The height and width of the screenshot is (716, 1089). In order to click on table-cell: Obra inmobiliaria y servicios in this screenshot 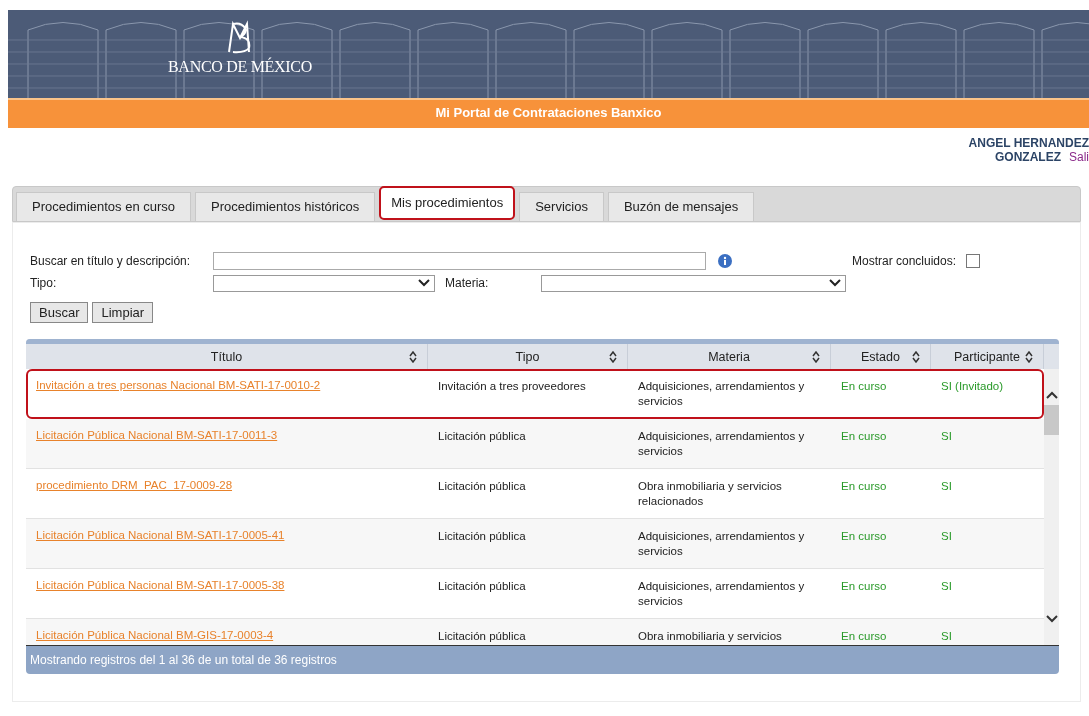, I will do `click(710, 636)`.